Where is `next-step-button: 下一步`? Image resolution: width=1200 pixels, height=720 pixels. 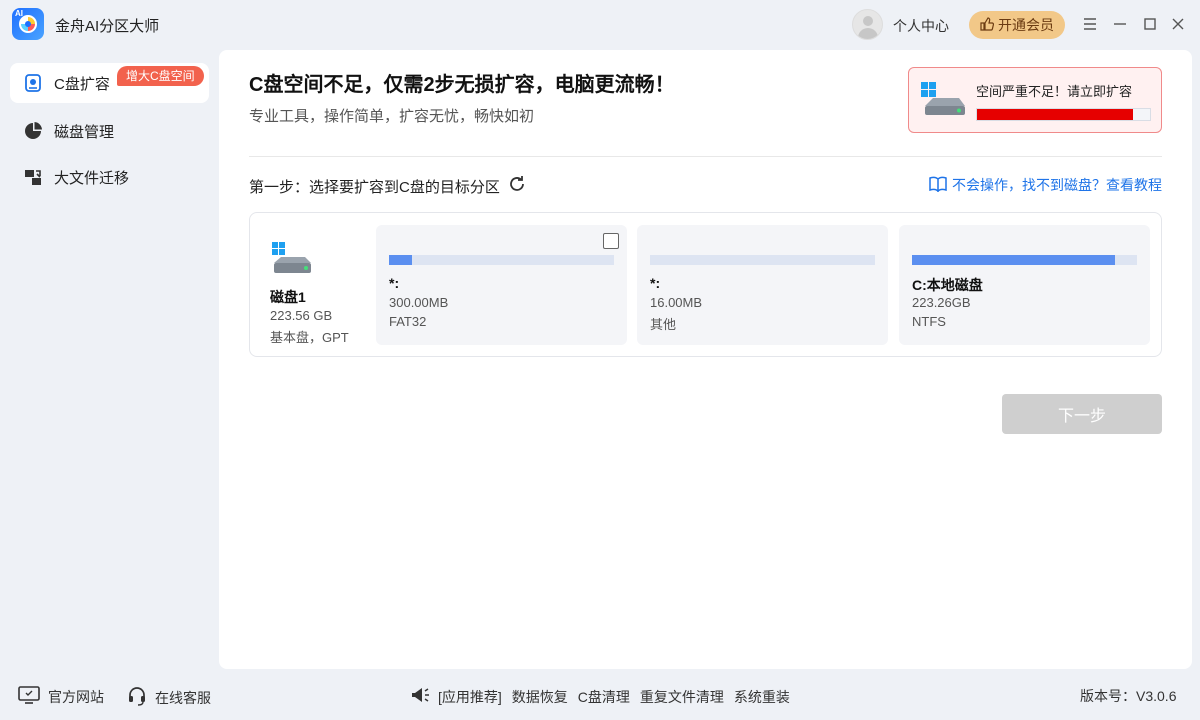 next-step-button: 下一步 is located at coordinates (1082, 414).